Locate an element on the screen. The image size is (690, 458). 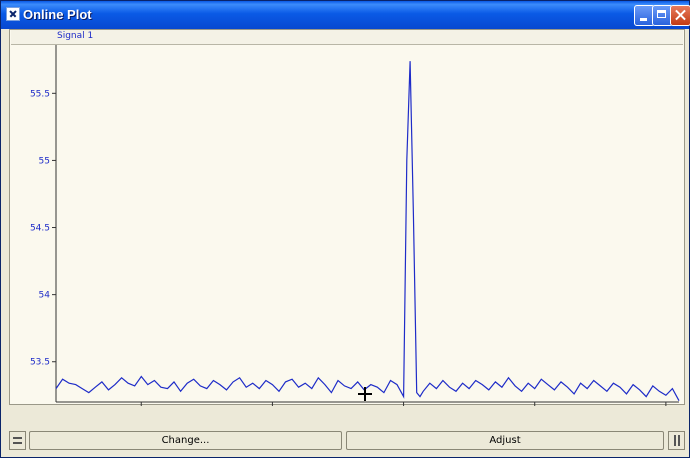
adjust-button: Adjust is located at coordinates (505, 440).